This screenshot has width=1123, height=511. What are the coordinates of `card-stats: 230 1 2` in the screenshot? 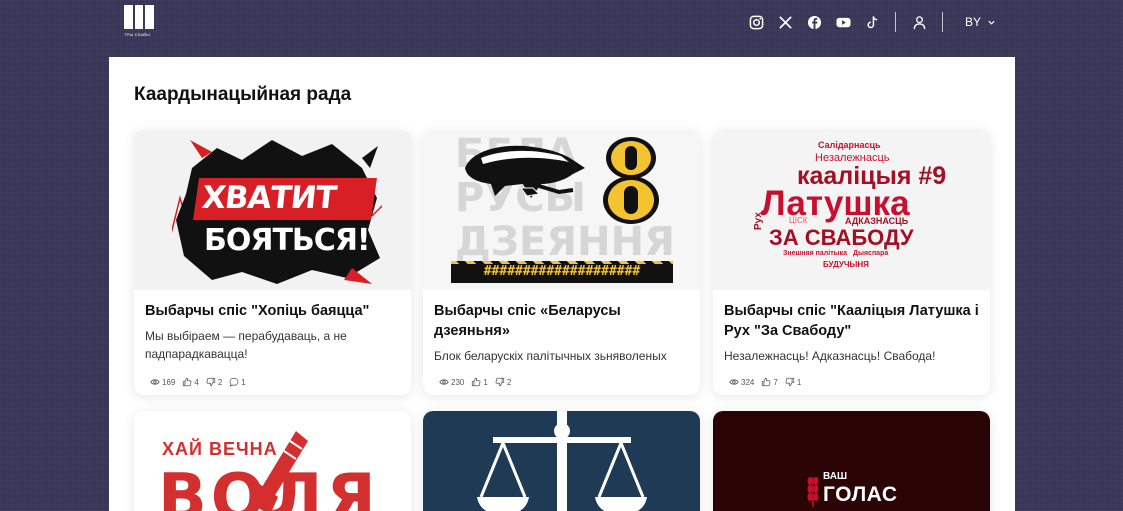 It's located at (478, 382).